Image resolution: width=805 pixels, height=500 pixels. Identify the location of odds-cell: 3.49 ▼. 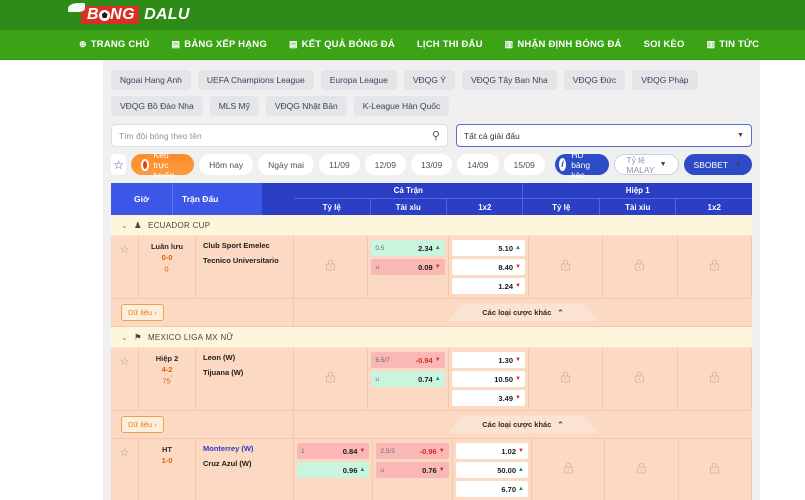
(488, 398).